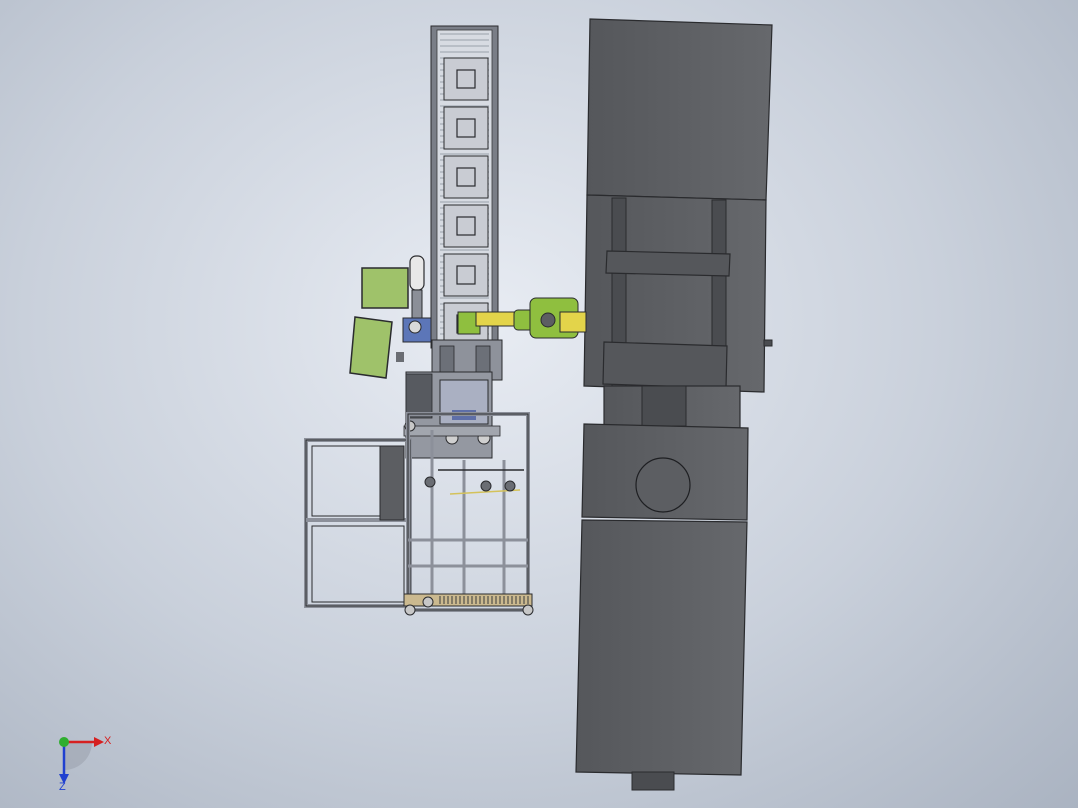 Image resolution: width=1078 pixels, height=808 pixels. I want to click on axis-z-label: Z, so click(62, 787).